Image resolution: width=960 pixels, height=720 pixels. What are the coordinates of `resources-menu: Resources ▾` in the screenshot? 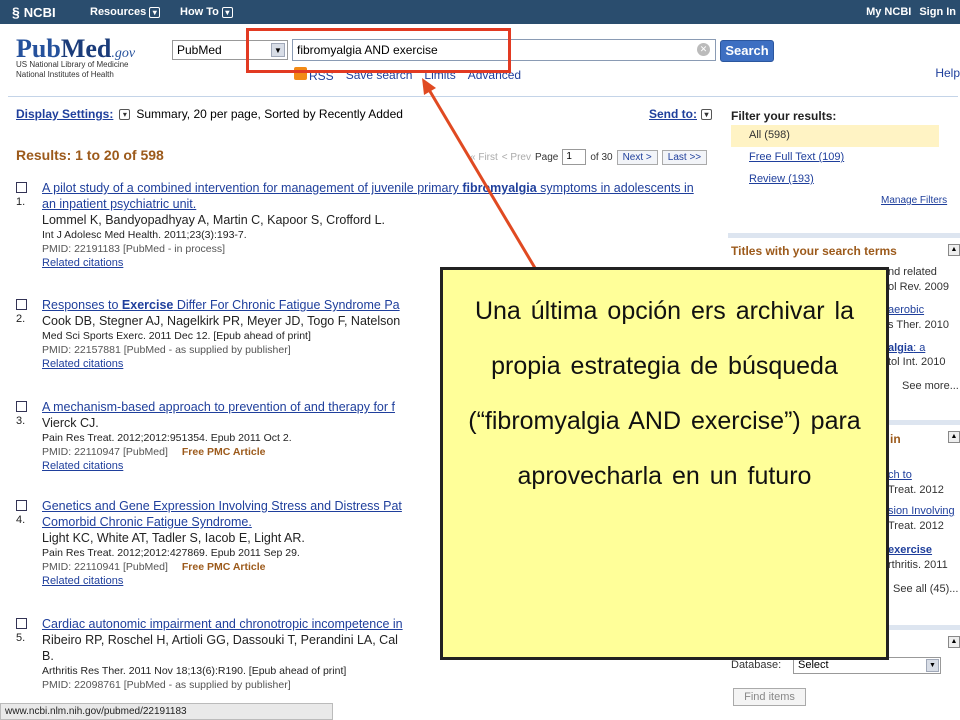 It's located at (125, 12).